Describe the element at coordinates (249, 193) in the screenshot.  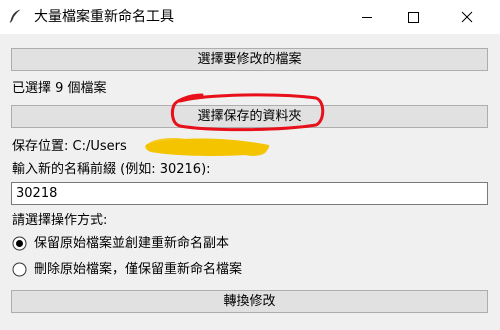
I see `prefix-input: 30218` at that location.